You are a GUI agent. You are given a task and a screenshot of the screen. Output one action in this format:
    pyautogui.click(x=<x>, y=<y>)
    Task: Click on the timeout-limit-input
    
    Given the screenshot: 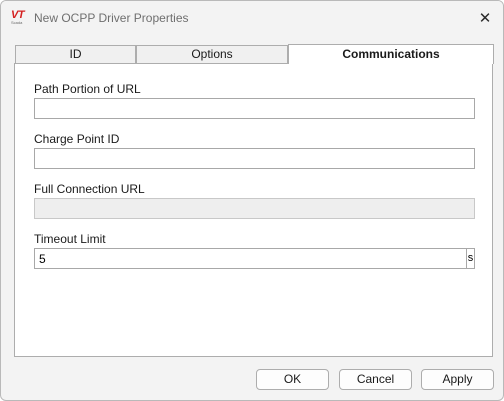 What is the action you would take?
    pyautogui.click(x=250, y=258)
    